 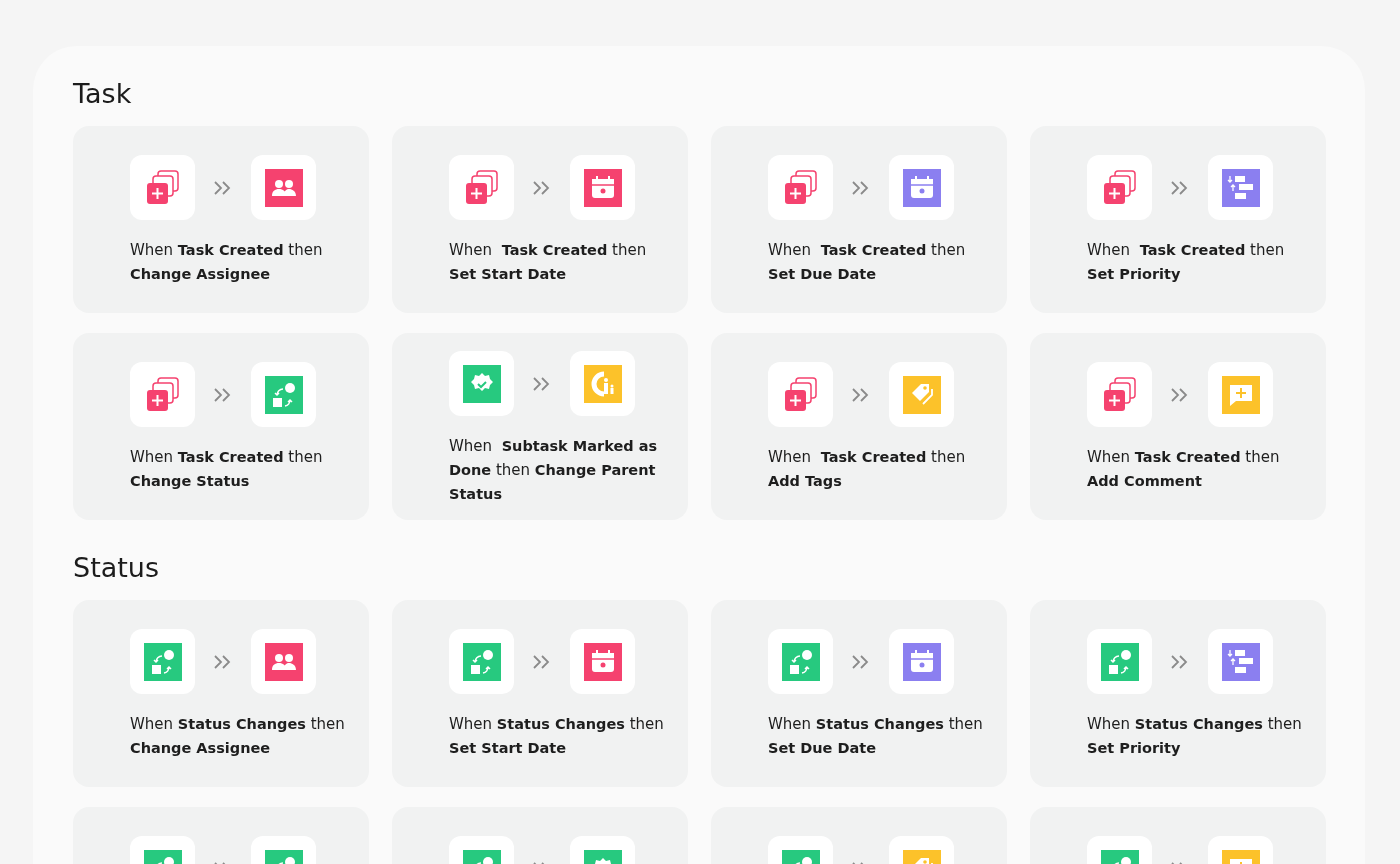 What do you see at coordinates (540, 426) in the screenshot?
I see `automation-card: When Subtask Marked as Done then Change Parent Status` at bounding box center [540, 426].